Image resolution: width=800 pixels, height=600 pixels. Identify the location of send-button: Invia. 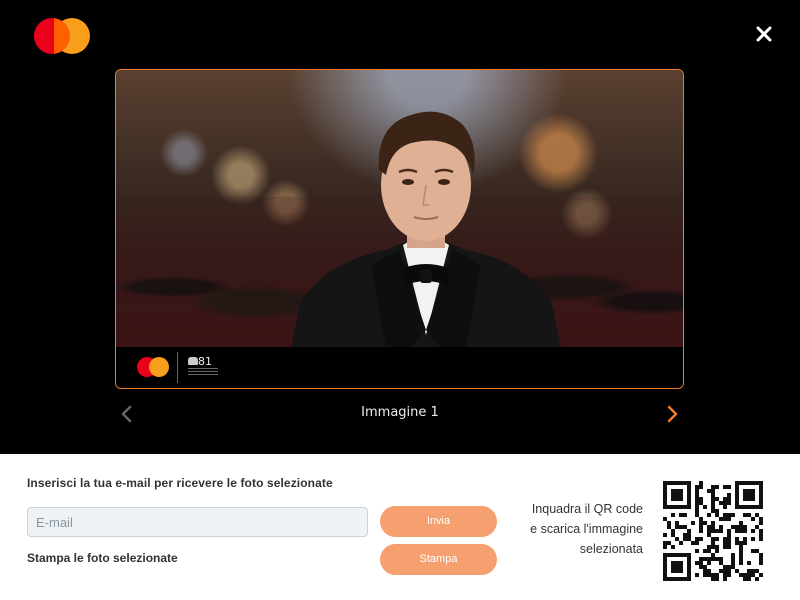
(438, 521).